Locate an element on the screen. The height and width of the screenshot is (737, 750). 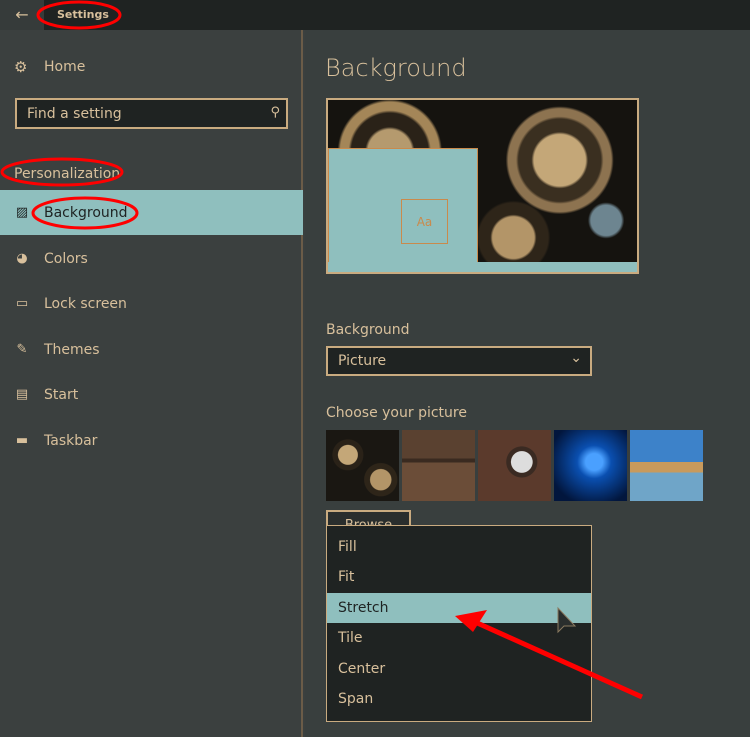
taskbar-icon: ▬ is located at coordinates (22, 440).